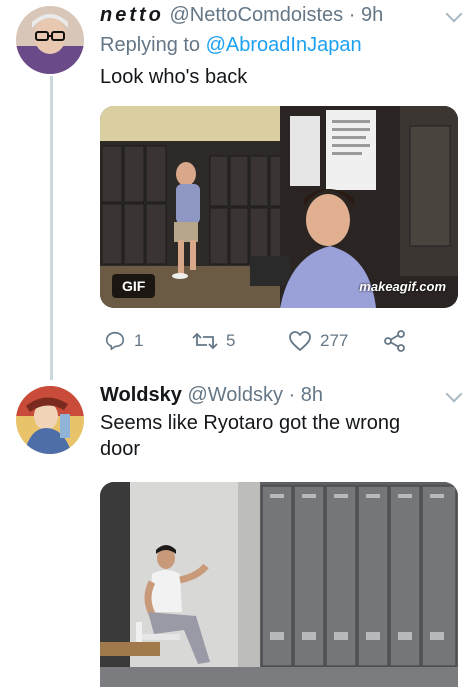 The width and height of the screenshot is (474, 693). I want to click on tweet1-text: Look who's back, so click(174, 77).